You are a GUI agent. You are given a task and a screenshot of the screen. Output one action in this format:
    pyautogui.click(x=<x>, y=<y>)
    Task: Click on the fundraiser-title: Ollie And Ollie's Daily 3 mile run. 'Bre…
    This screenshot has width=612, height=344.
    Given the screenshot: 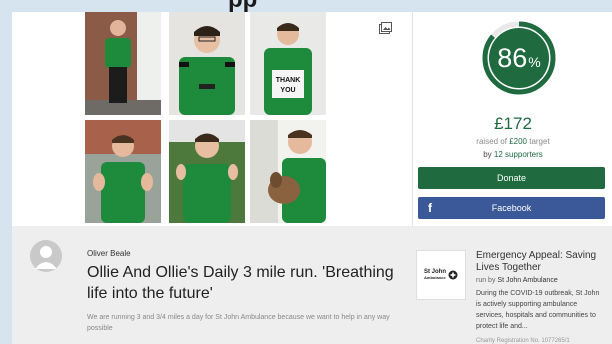 What is the action you would take?
    pyautogui.click(x=240, y=283)
    